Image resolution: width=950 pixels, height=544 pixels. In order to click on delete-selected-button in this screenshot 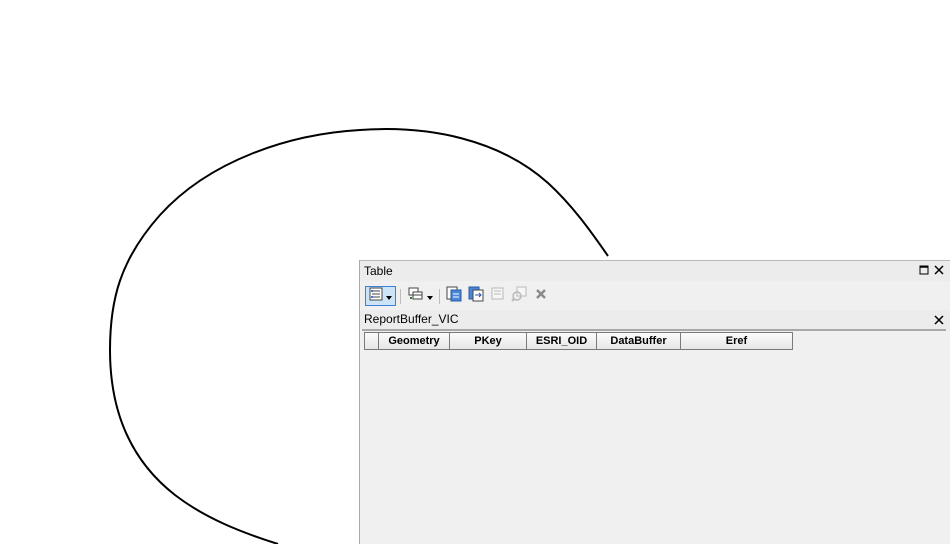, I will do `click(541, 296)`.